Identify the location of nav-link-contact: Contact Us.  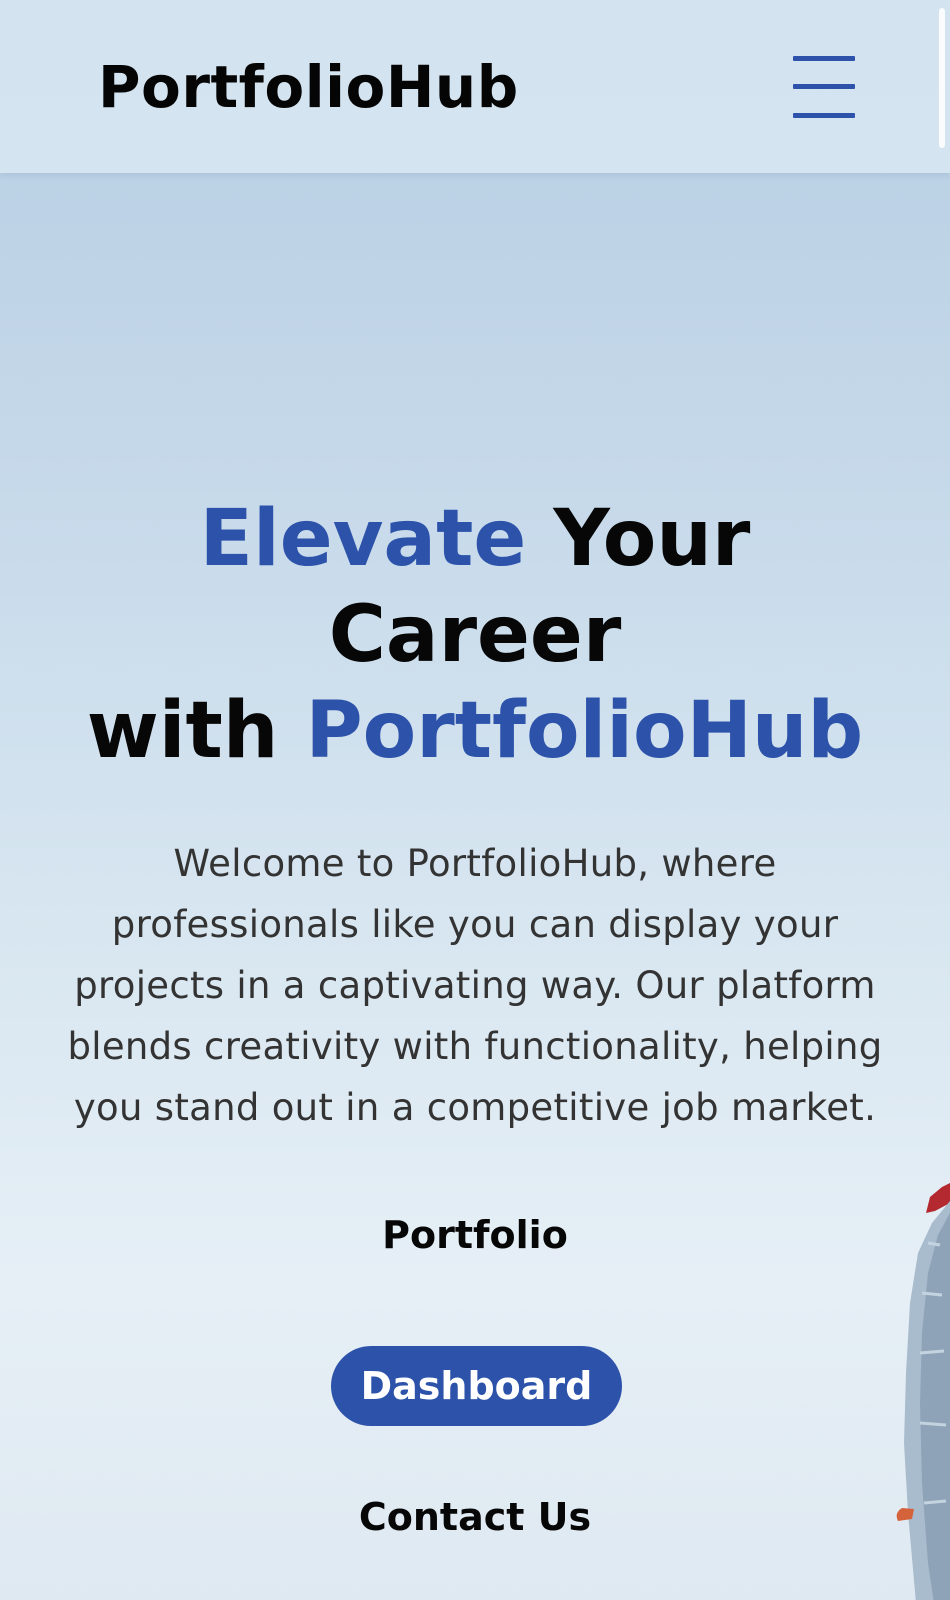
(475, 1517).